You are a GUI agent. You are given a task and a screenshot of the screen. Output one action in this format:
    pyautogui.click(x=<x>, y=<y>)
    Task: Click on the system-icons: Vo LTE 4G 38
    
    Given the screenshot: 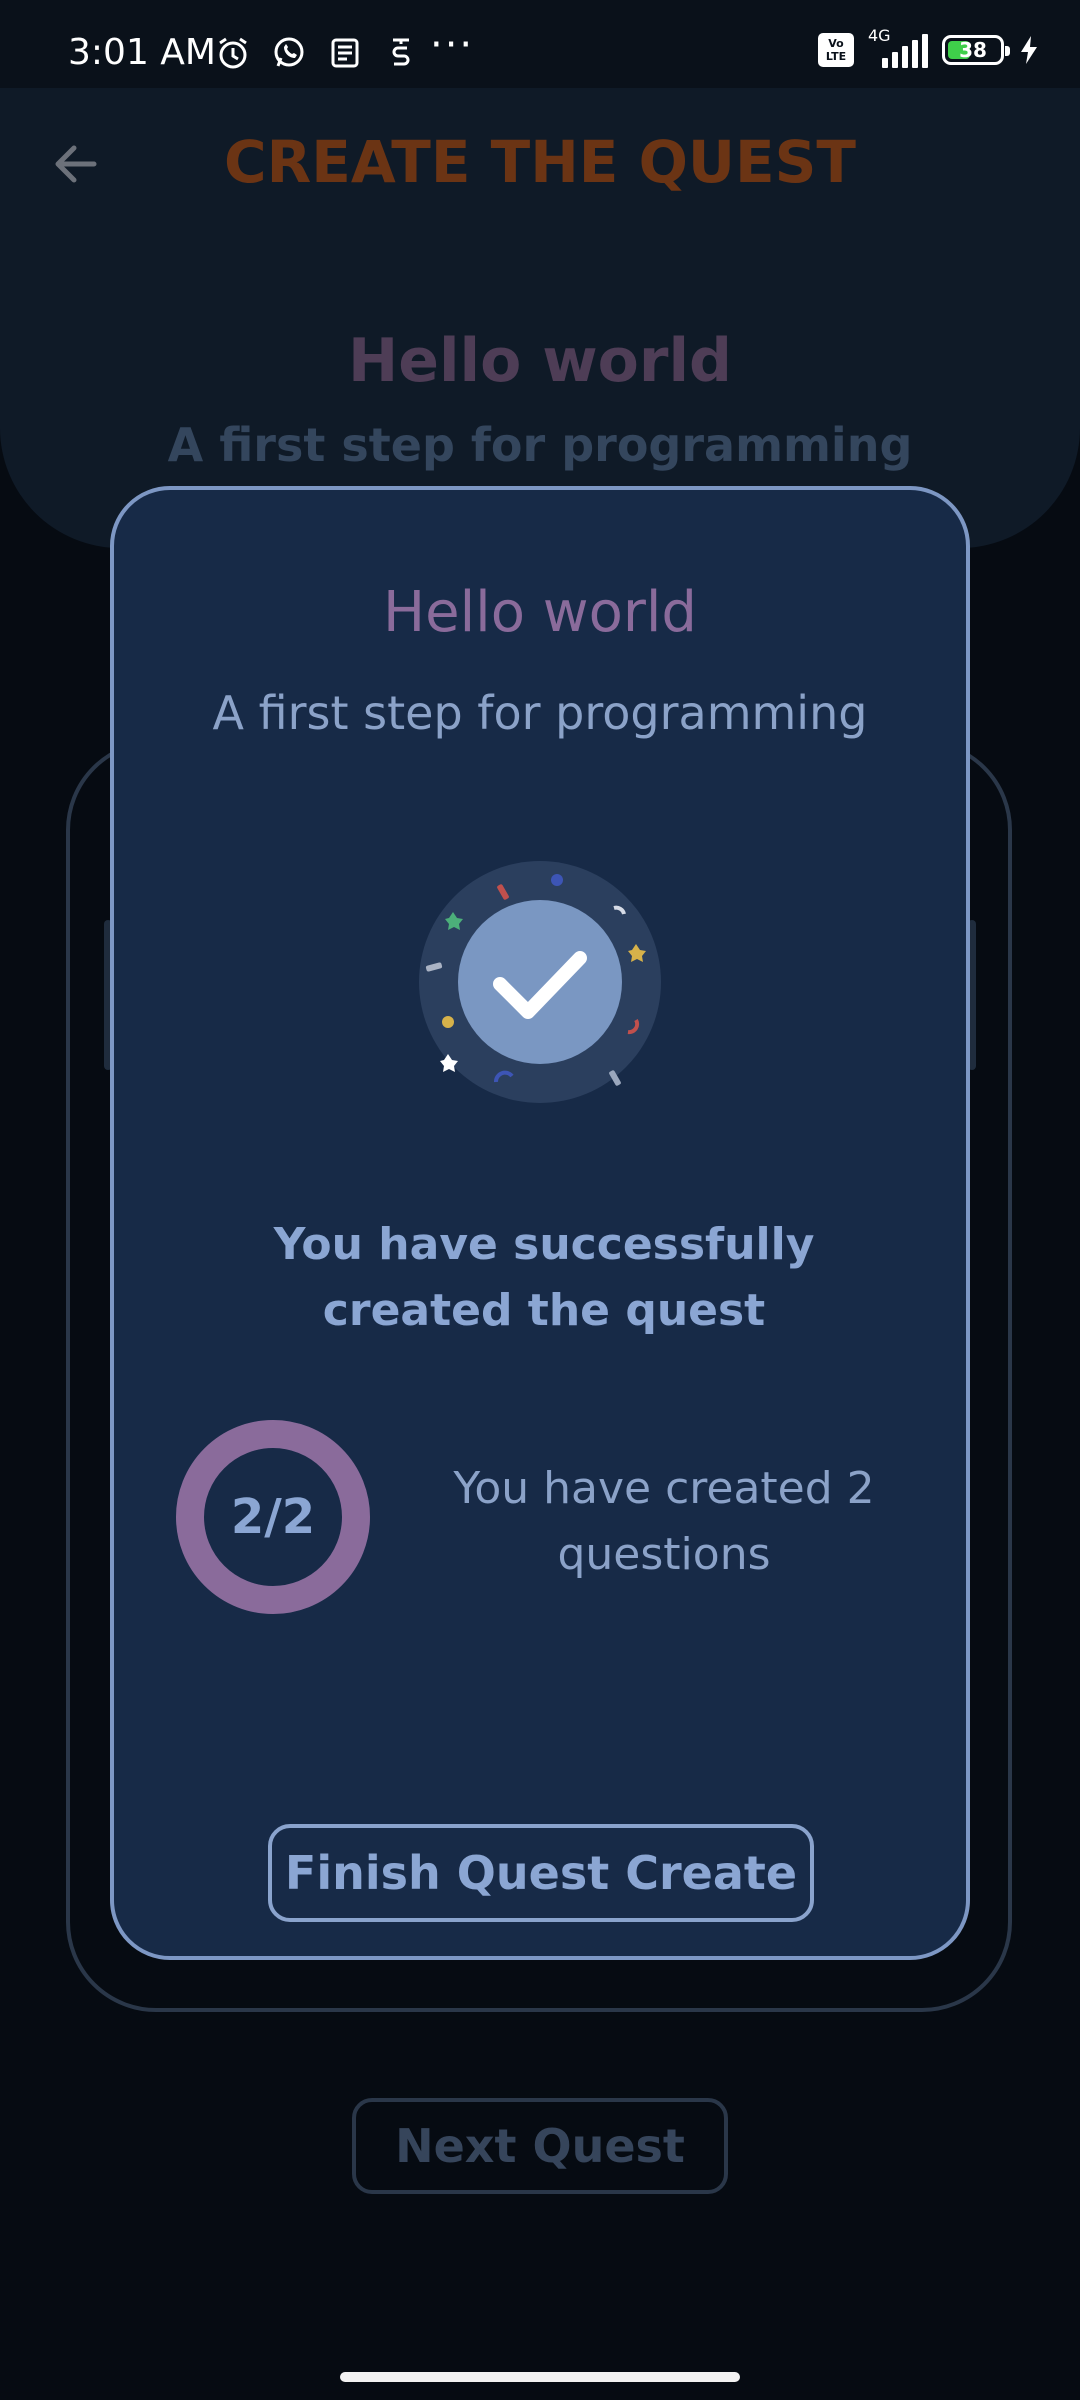 What is the action you would take?
    pyautogui.click(x=929, y=47)
    